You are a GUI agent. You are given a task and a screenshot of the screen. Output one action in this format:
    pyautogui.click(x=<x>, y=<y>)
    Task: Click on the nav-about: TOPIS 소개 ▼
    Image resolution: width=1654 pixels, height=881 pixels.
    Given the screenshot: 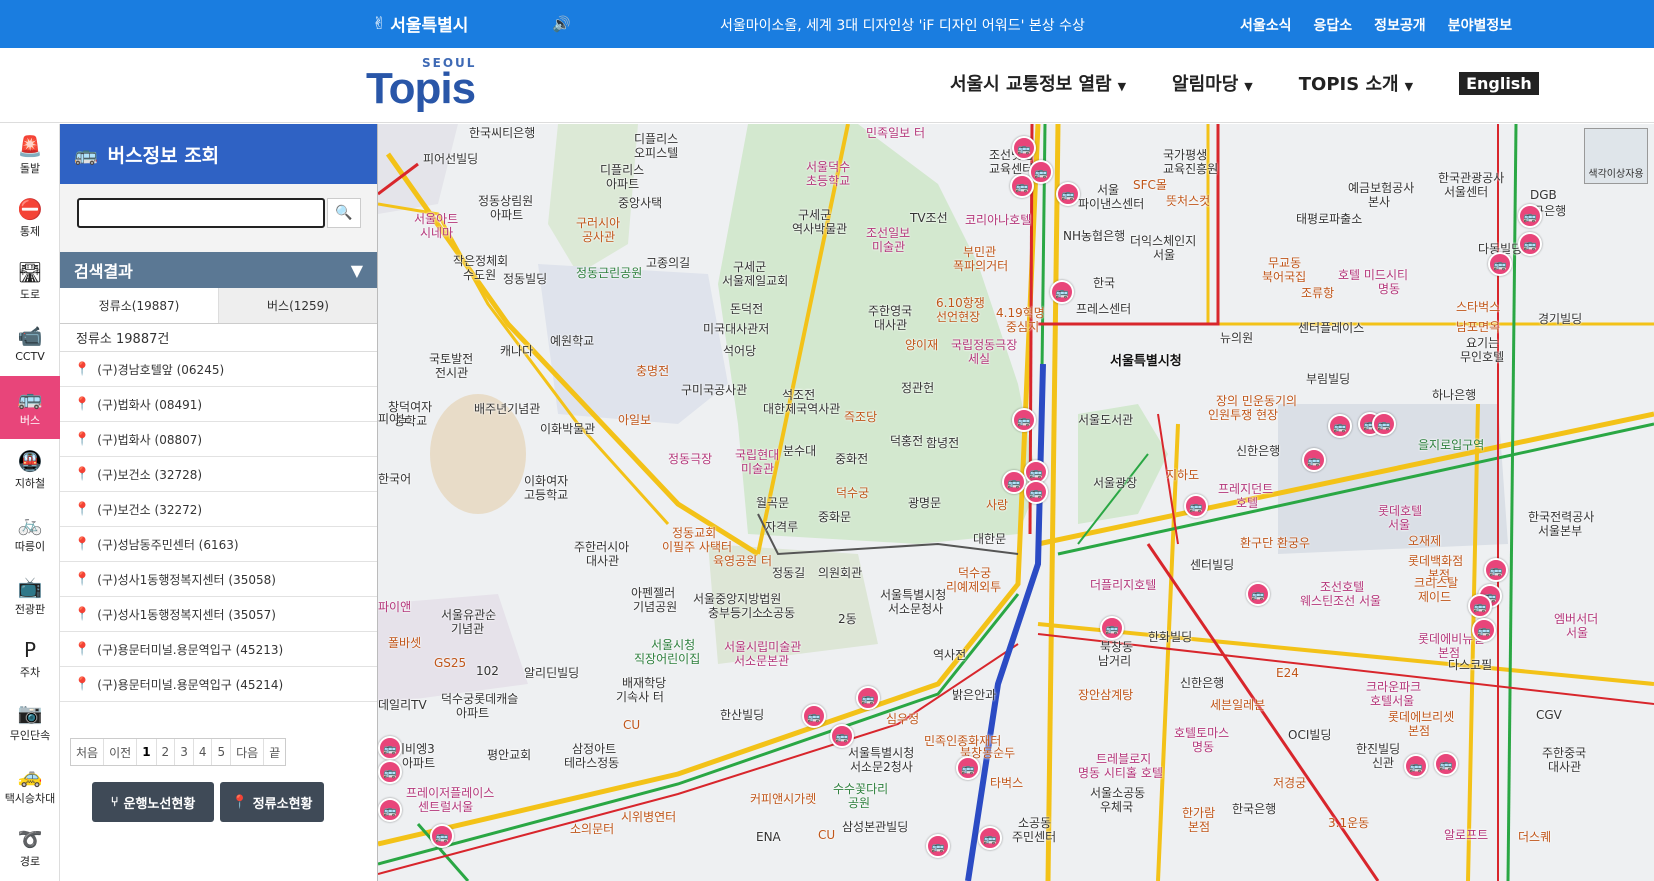 What is the action you would take?
    pyautogui.click(x=1356, y=83)
    